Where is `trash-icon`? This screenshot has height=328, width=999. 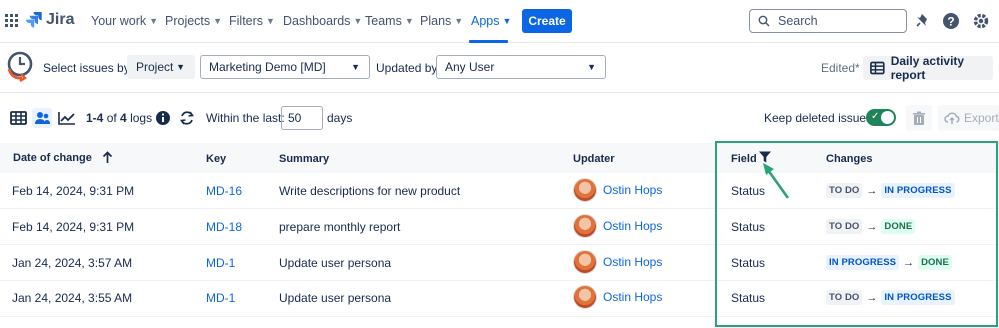 trash-icon is located at coordinates (919, 118).